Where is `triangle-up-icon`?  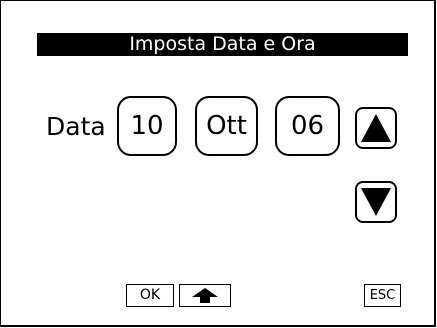 triangle-up-icon is located at coordinates (376, 128).